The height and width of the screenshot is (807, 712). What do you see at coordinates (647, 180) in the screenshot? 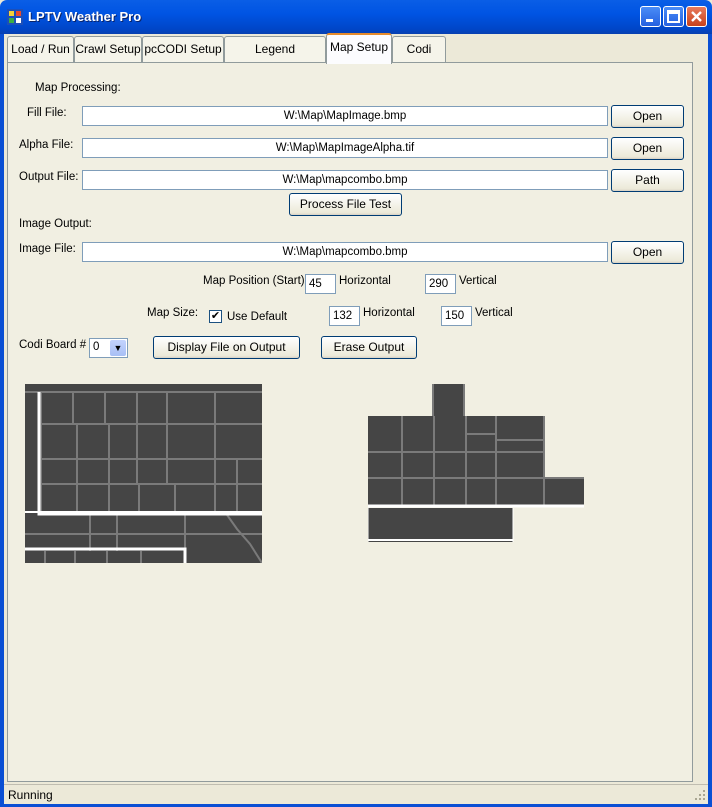
I see `output-path-button: Path` at bounding box center [647, 180].